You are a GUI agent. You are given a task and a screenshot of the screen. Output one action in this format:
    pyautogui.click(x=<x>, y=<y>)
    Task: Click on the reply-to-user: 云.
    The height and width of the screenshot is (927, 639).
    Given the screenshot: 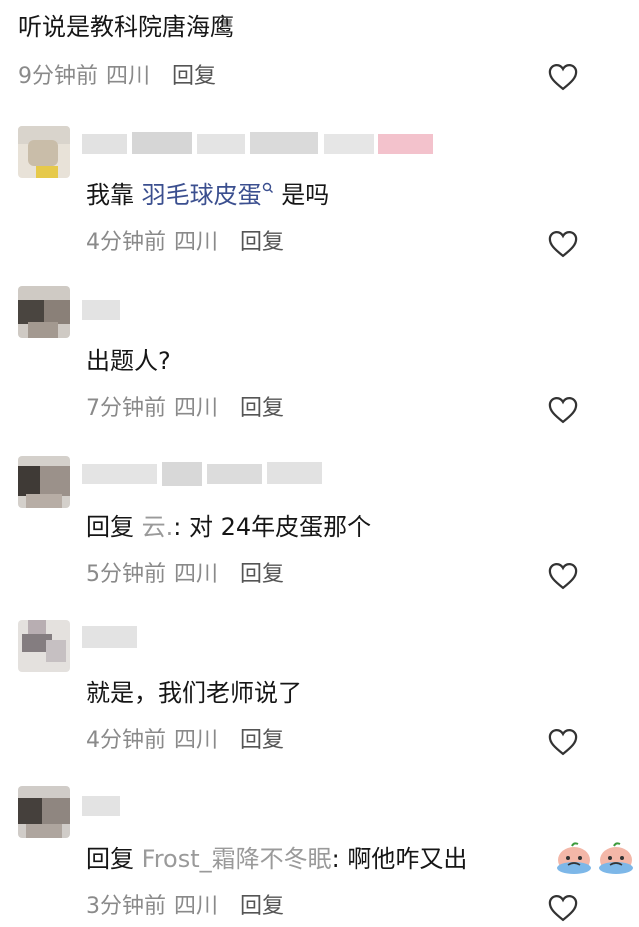 What is the action you would take?
    pyautogui.click(x=158, y=527)
    